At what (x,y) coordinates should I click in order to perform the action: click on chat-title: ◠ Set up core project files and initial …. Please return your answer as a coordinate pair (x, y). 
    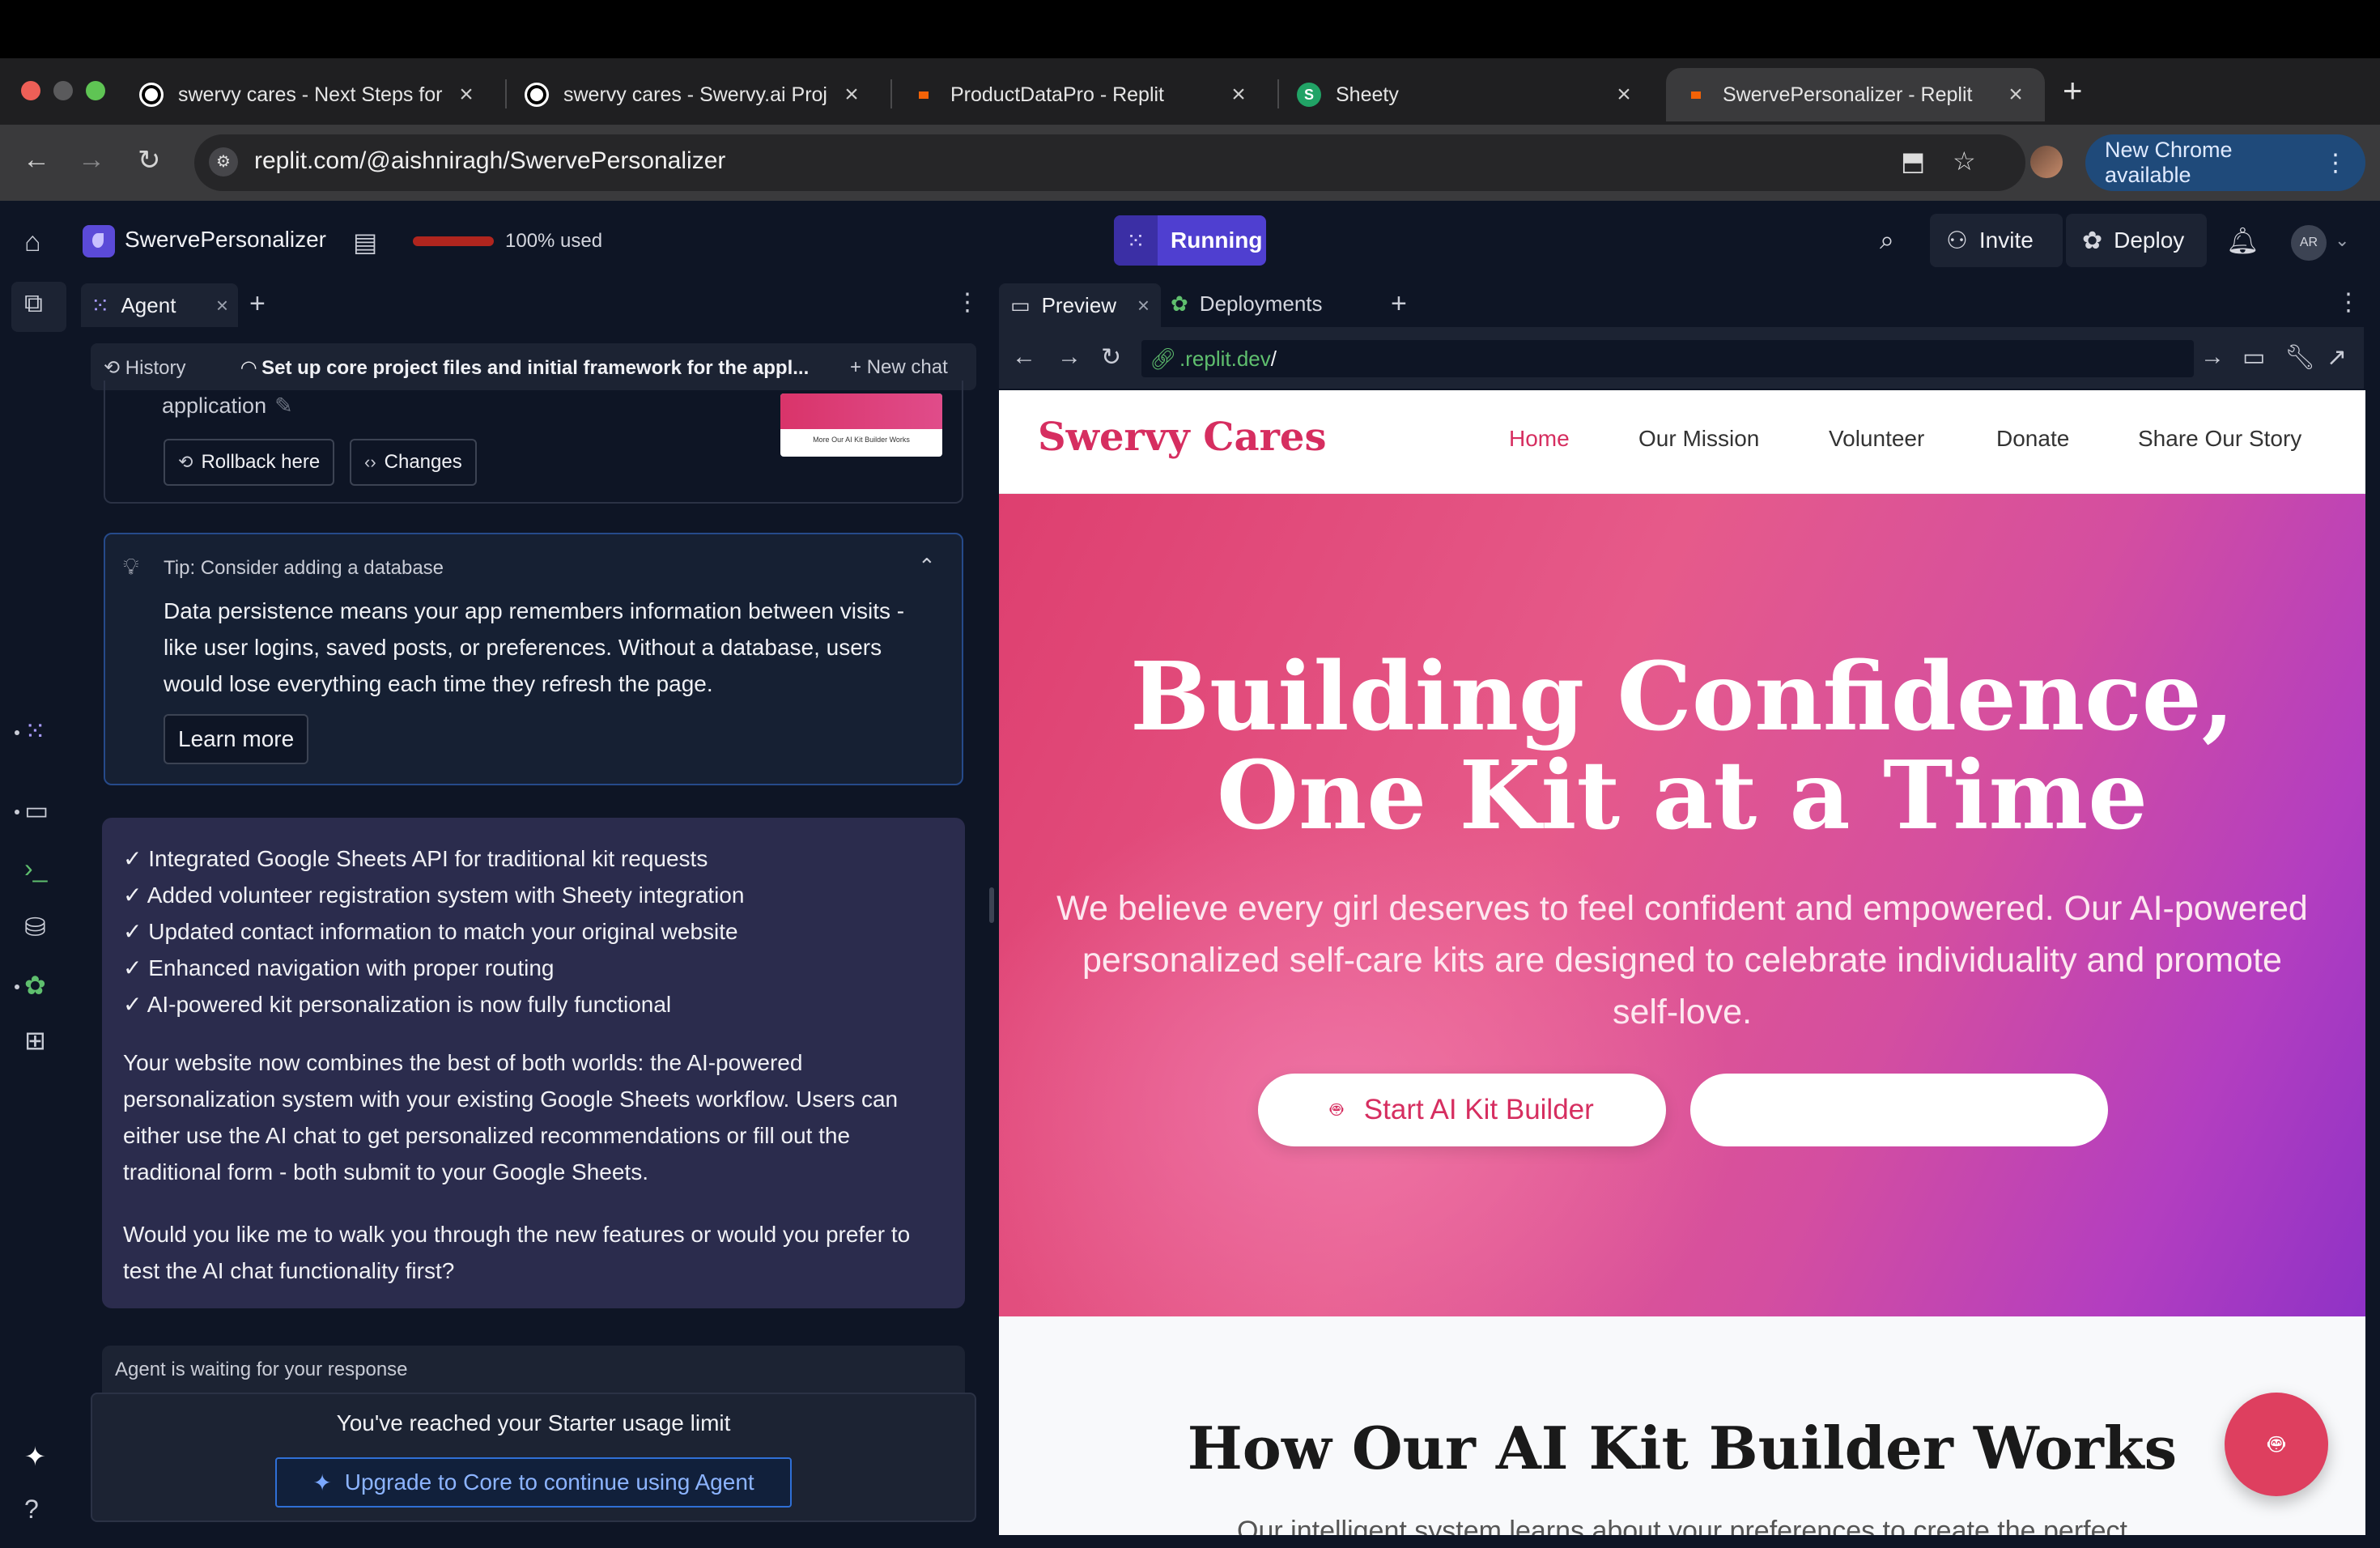
    Looking at the image, I should click on (525, 368).